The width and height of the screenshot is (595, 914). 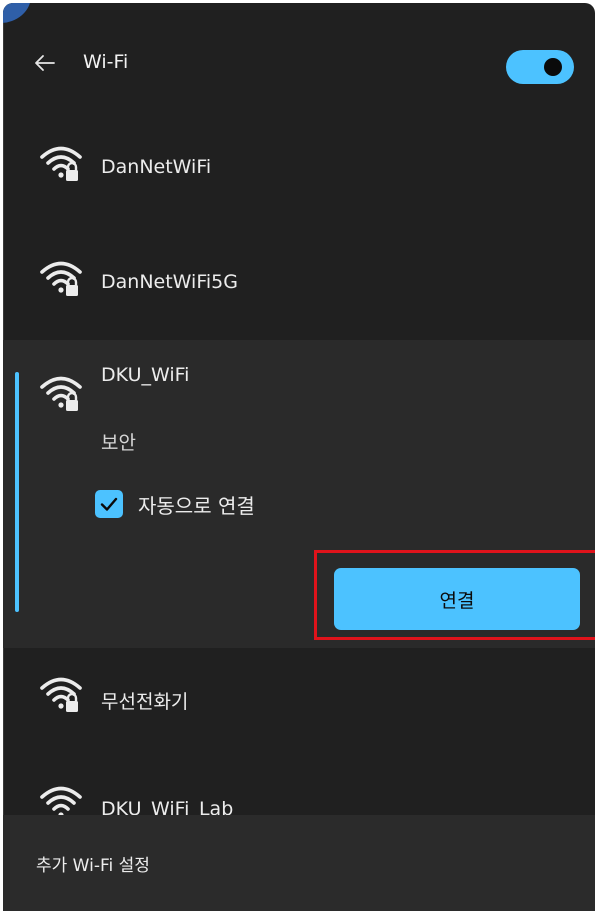 What do you see at coordinates (299, 290) in the screenshot?
I see `network-item: DanNetWiFi5G` at bounding box center [299, 290].